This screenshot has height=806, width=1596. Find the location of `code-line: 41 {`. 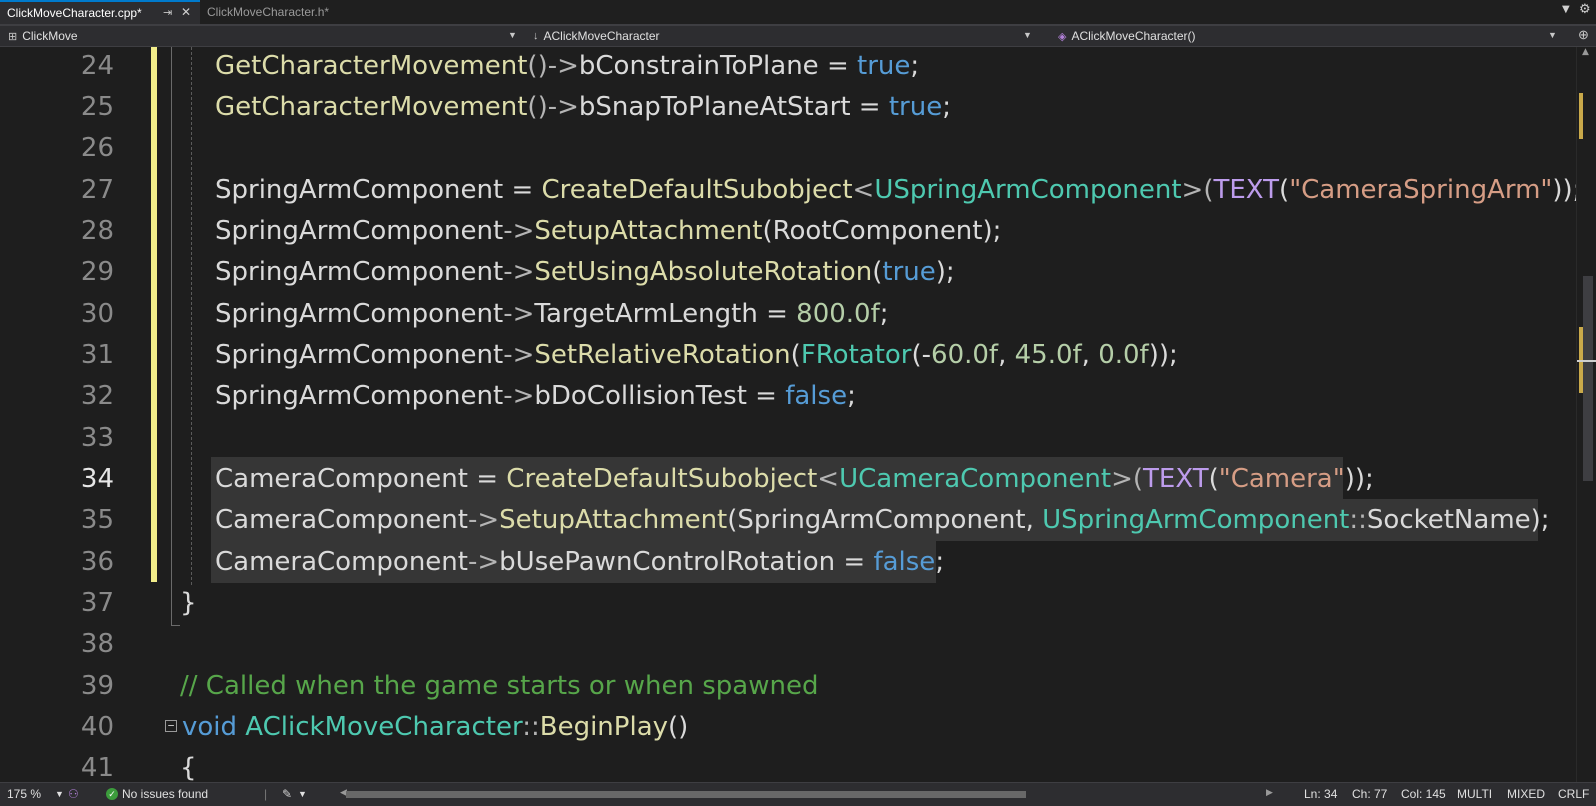

code-line: 41 { is located at coordinates (788, 765).